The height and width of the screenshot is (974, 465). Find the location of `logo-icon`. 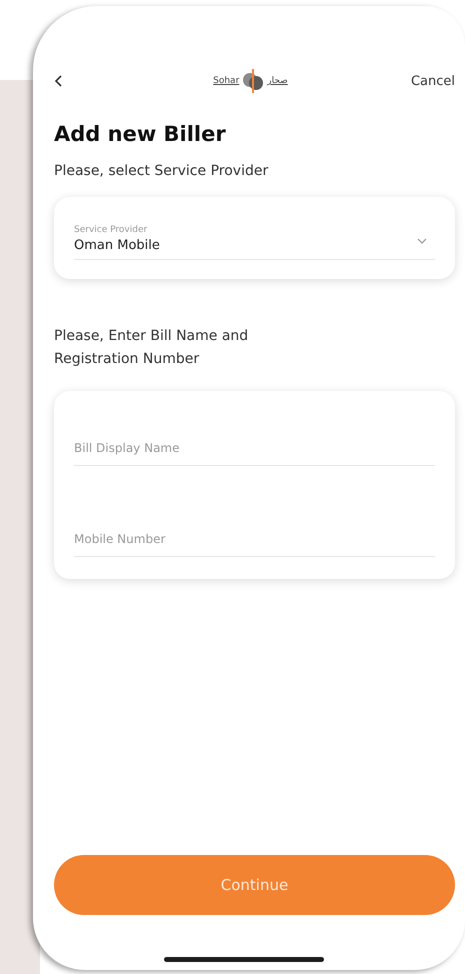

logo-icon is located at coordinates (253, 81).